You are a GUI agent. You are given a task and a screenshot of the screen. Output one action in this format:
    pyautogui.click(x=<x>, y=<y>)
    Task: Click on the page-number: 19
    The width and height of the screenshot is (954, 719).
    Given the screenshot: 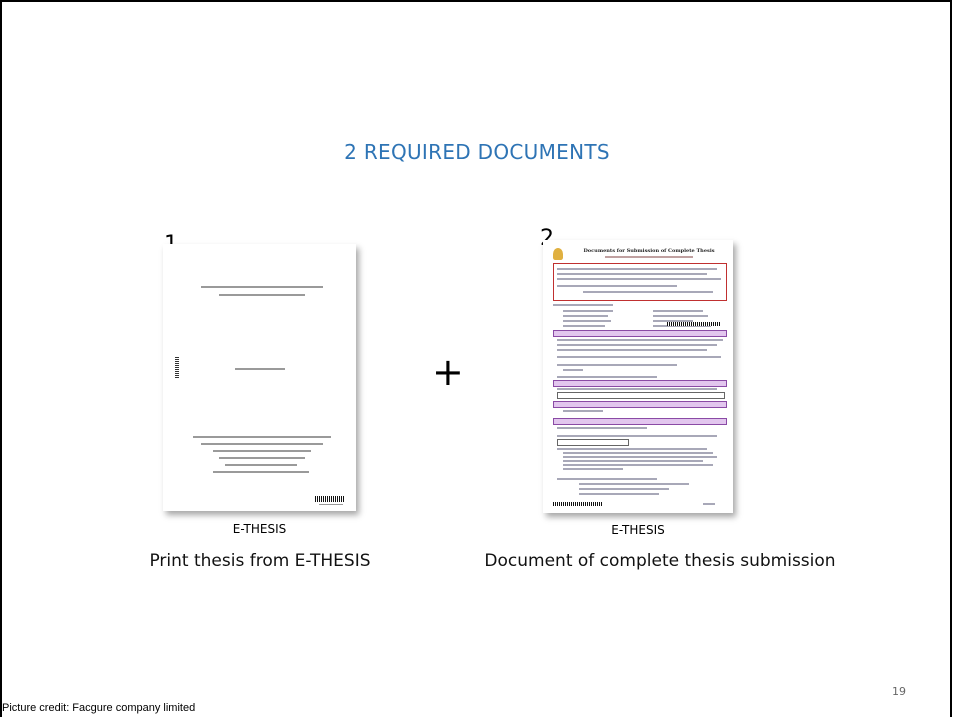 What is the action you would take?
    pyautogui.click(x=899, y=691)
    